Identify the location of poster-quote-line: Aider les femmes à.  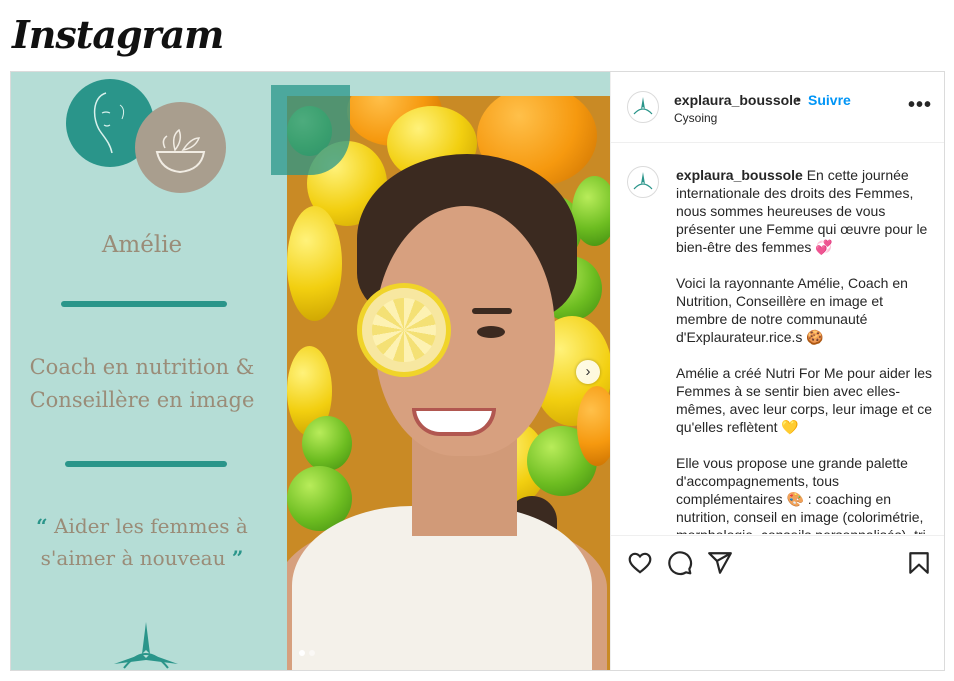
(151, 526).